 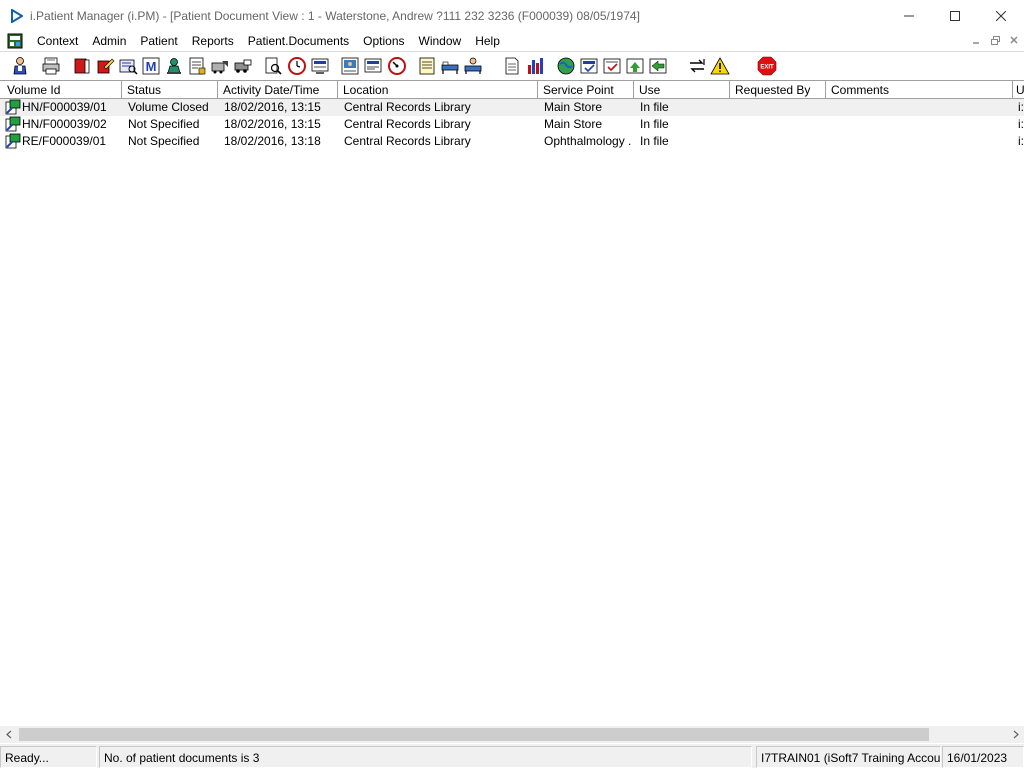 I want to click on document-window-icon, so click(x=15, y=41).